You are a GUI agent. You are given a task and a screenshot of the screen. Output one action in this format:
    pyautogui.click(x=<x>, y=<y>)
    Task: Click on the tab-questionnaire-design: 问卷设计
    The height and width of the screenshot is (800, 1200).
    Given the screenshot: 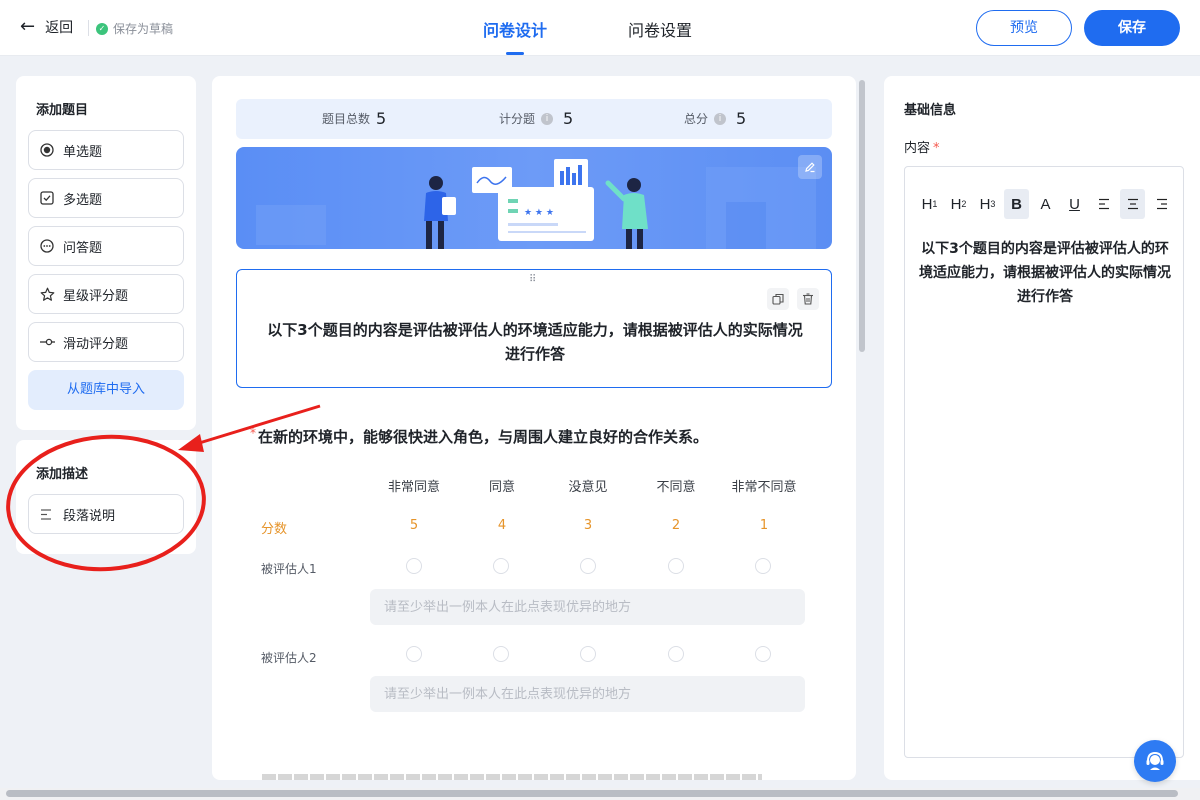 What is the action you would take?
    pyautogui.click(x=515, y=29)
    